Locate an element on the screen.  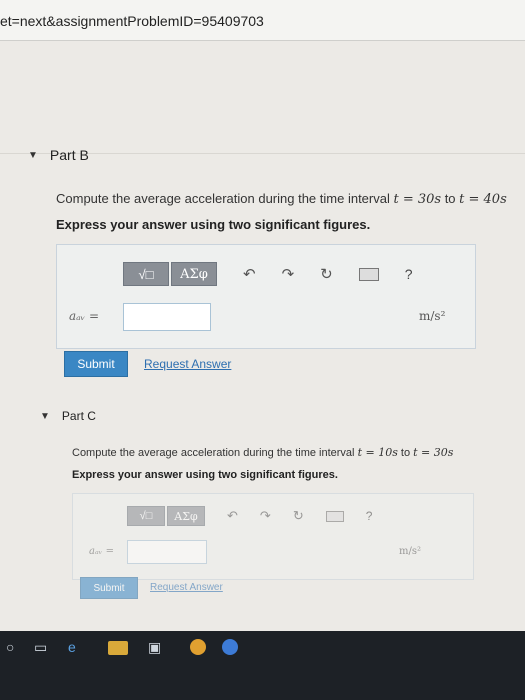
edge-browser-icon: e is located at coordinates (72, 648).